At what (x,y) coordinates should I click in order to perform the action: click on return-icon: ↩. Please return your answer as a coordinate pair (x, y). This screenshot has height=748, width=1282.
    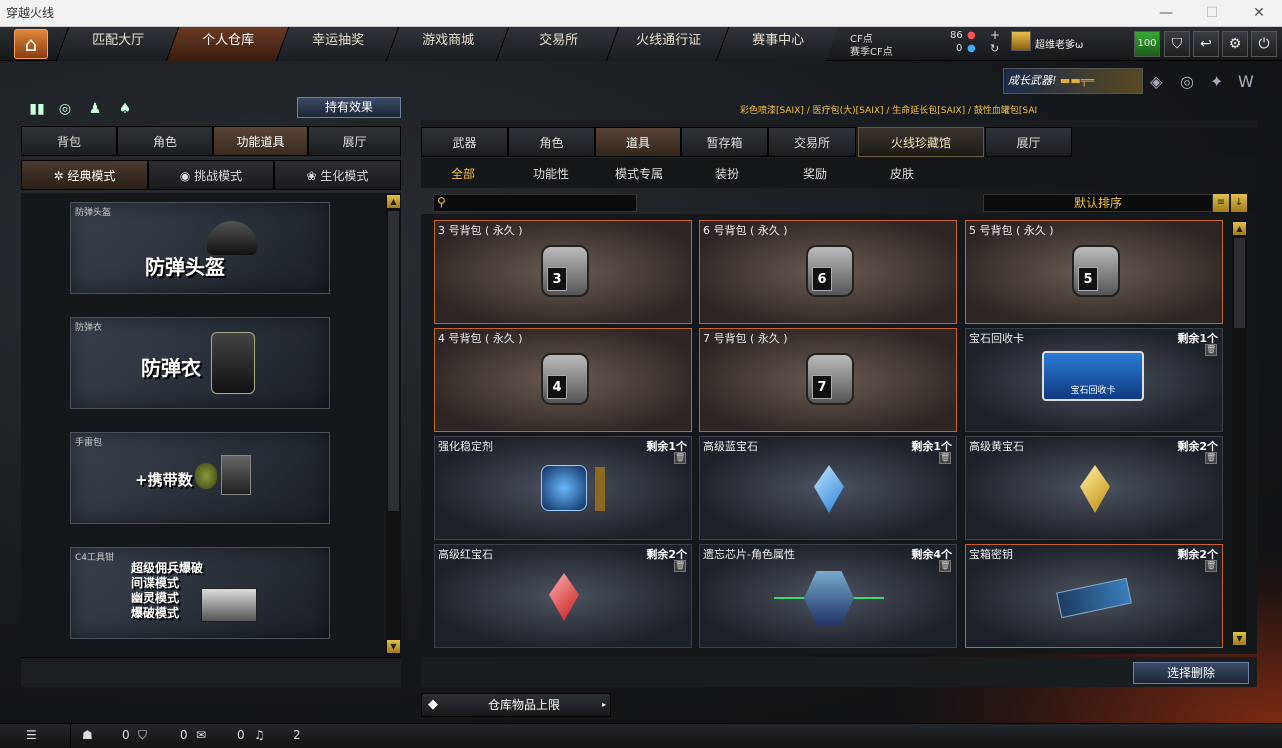
    Looking at the image, I should click on (1206, 44).